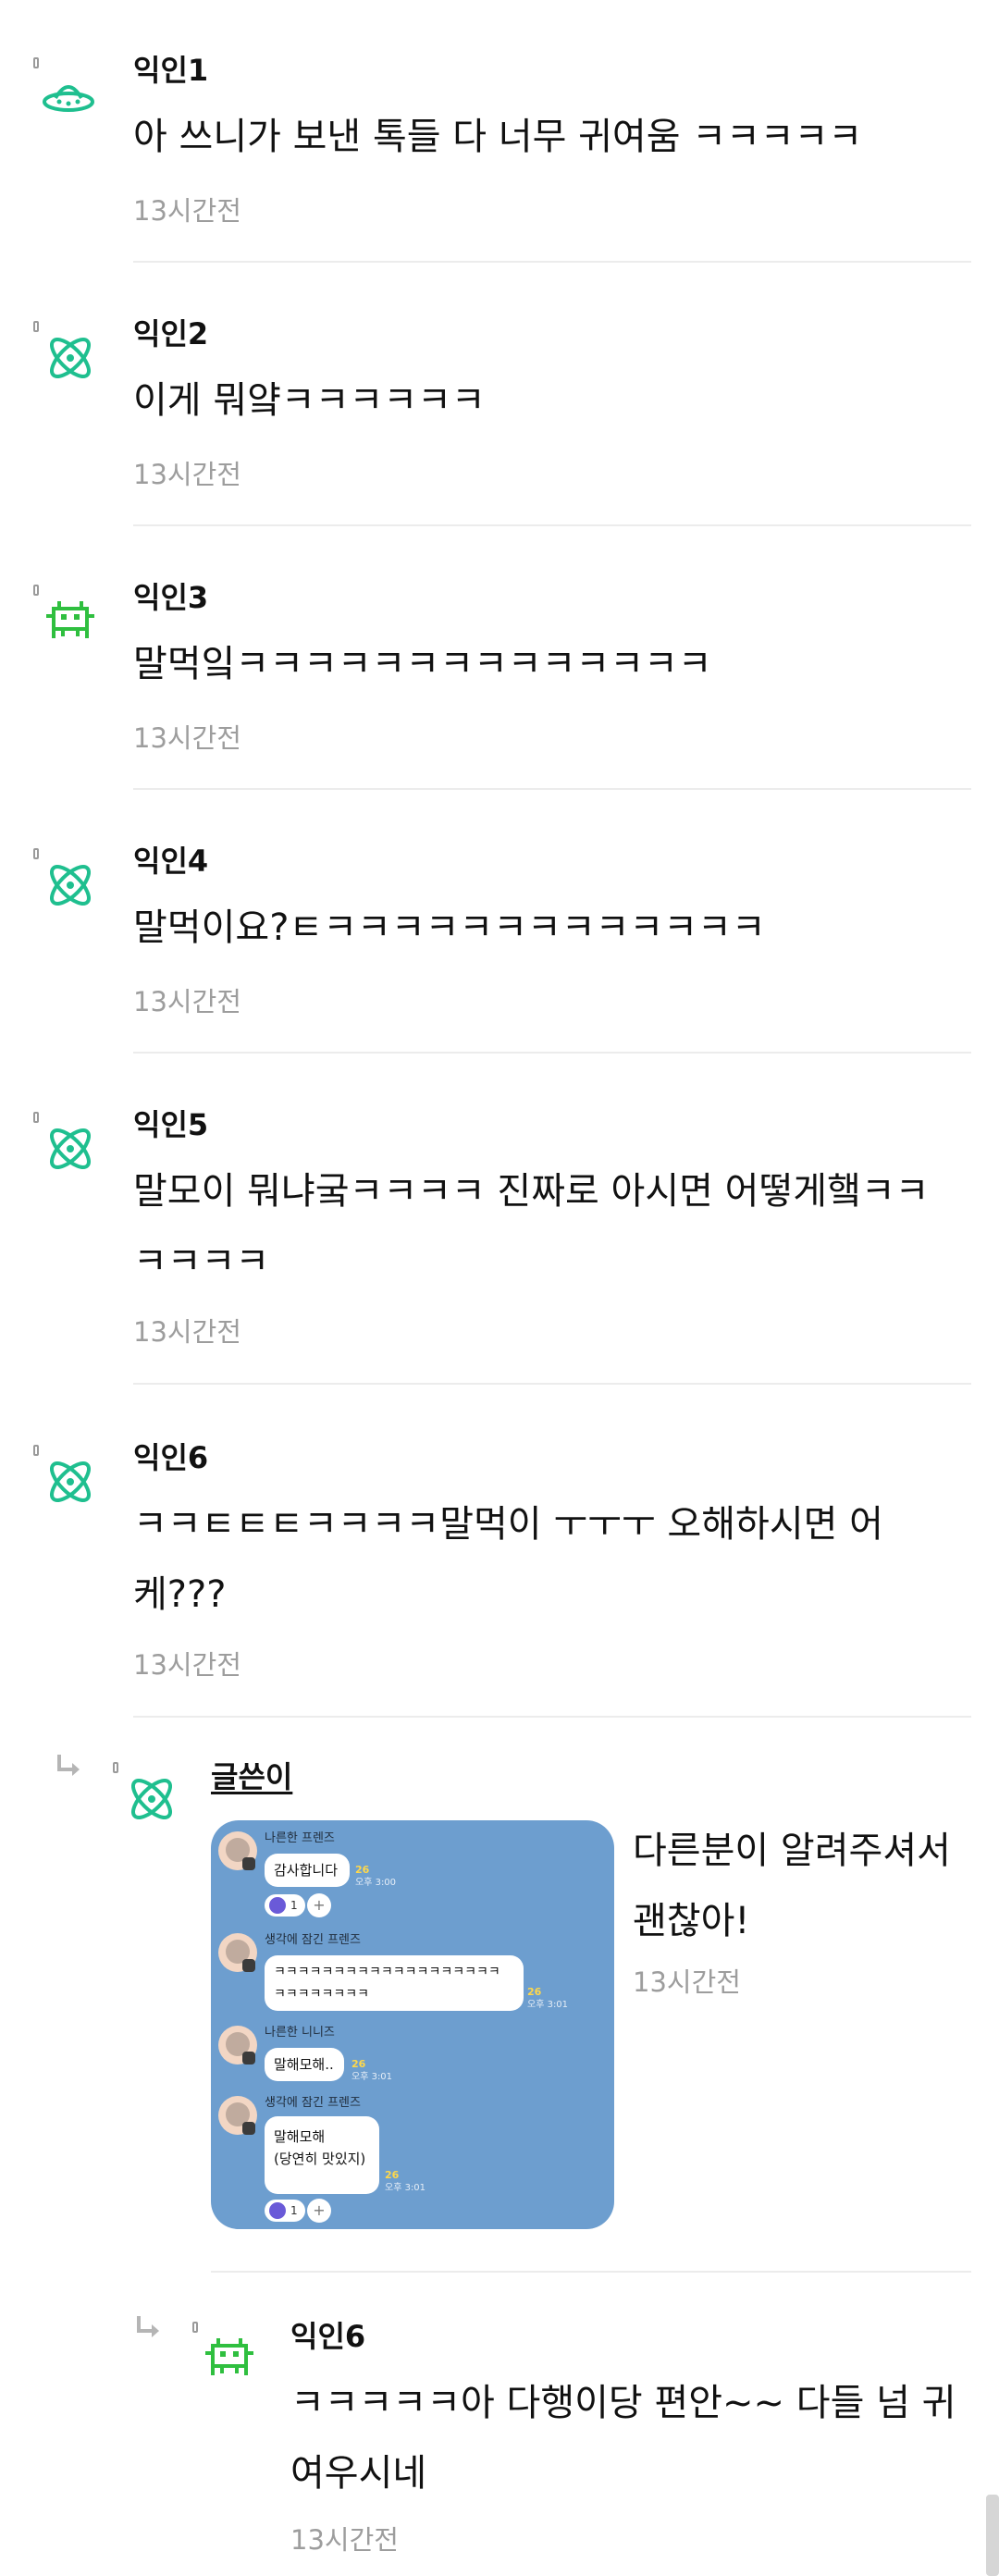 Image resolution: width=999 pixels, height=2576 pixels. What do you see at coordinates (300, 2033) in the screenshot?
I see `chat-sender: 나른한 니니즈` at bounding box center [300, 2033].